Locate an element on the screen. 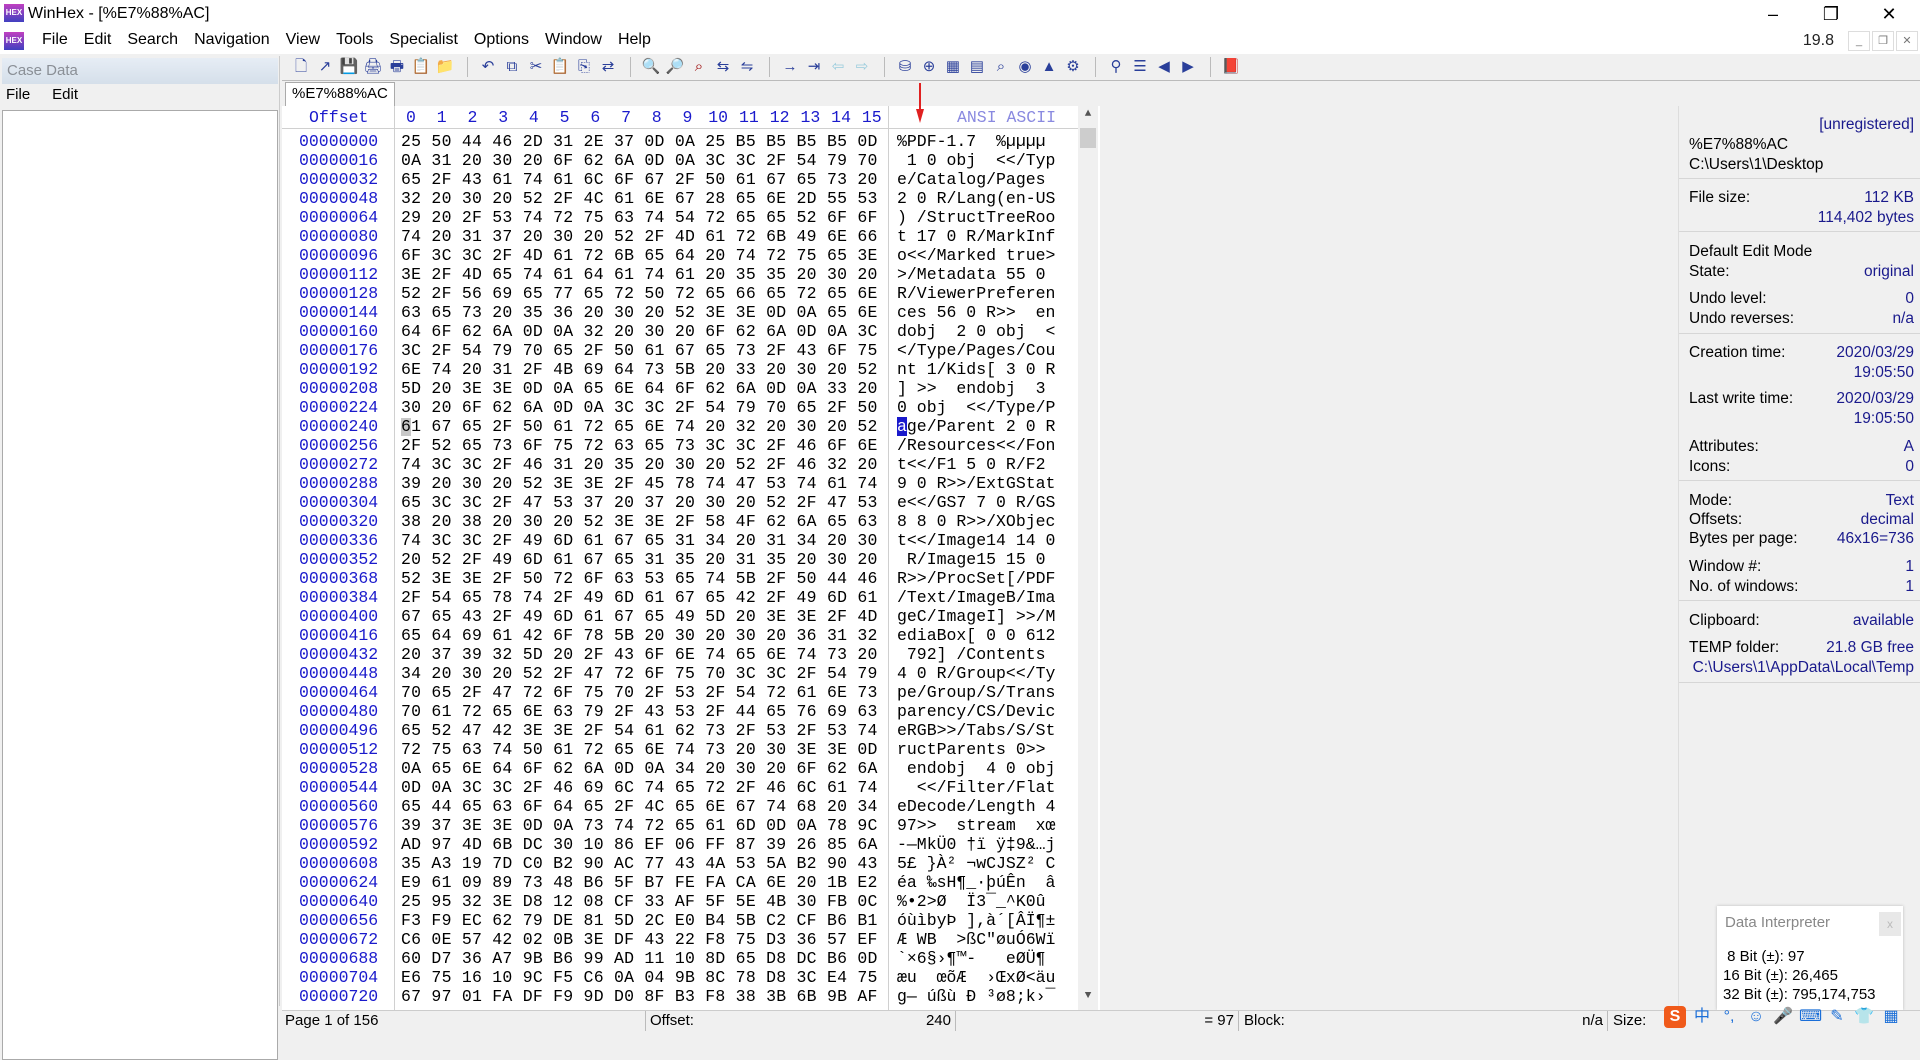  mdi-close-button: ✕ is located at coordinates (1907, 41).